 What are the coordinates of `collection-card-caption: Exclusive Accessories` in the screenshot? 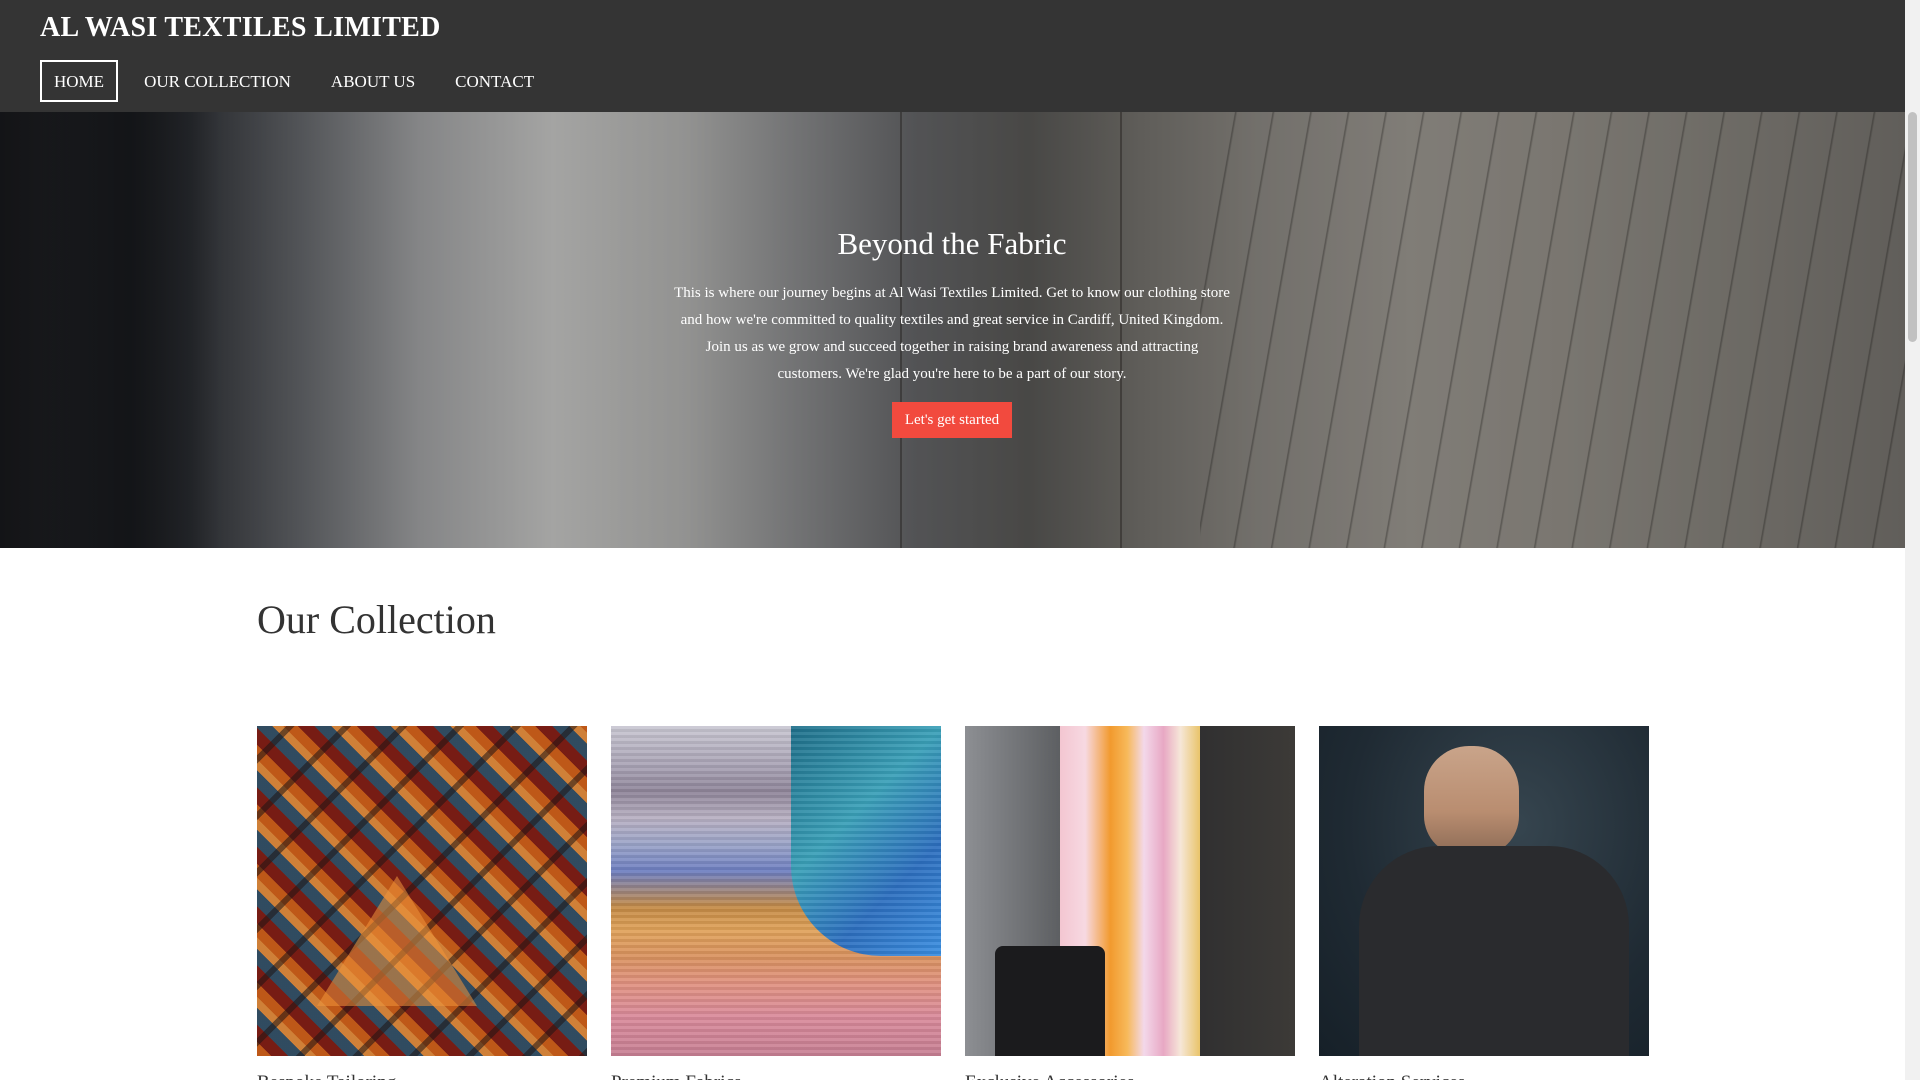 It's located at (1130, 1076).